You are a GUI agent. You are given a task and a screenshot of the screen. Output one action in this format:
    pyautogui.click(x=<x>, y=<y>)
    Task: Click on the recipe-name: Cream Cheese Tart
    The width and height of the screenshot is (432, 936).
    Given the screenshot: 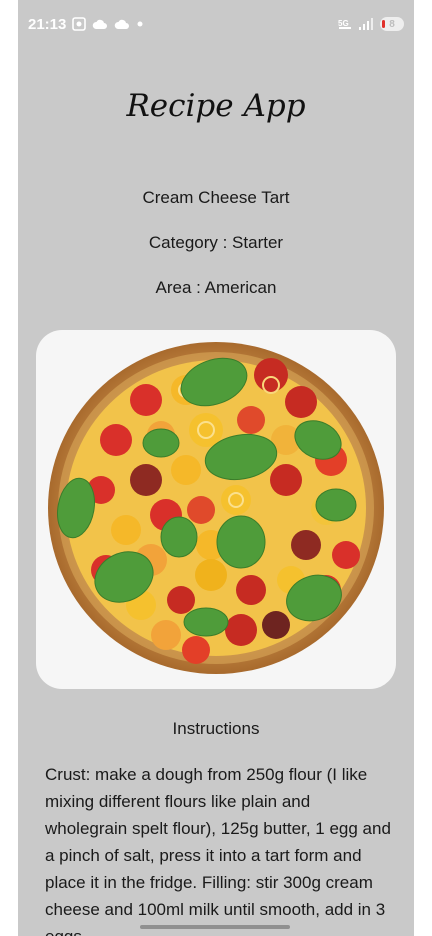 What is the action you would take?
    pyautogui.click(x=216, y=197)
    